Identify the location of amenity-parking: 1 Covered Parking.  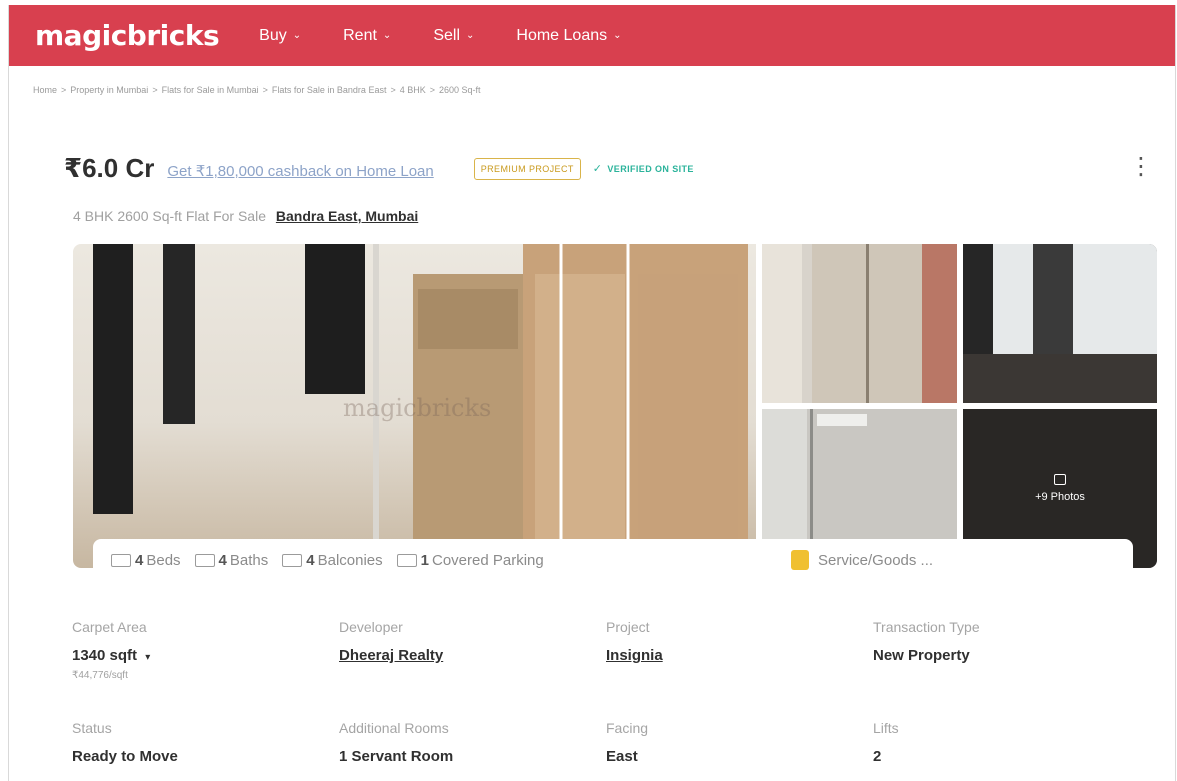
(470, 560).